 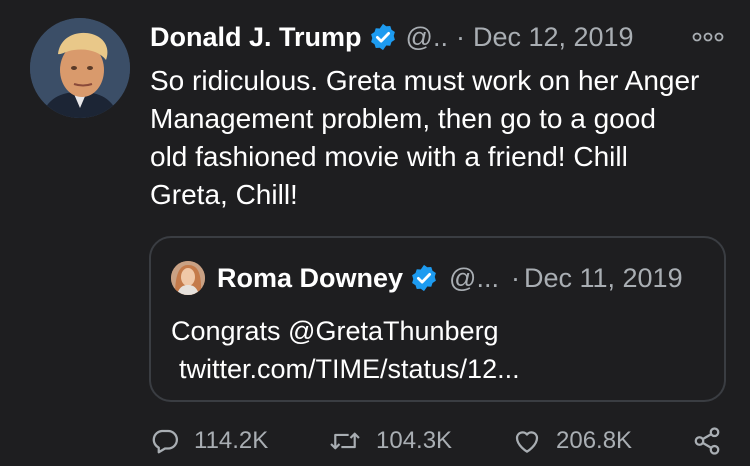 What do you see at coordinates (310, 278) in the screenshot?
I see `quoted-author-name: Roma Downey` at bounding box center [310, 278].